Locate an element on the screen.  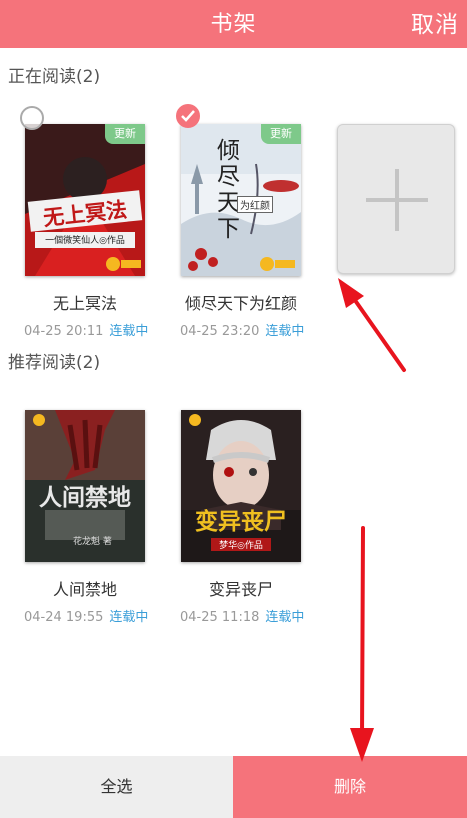
annotation-arrows is located at coordinates (372, 520).